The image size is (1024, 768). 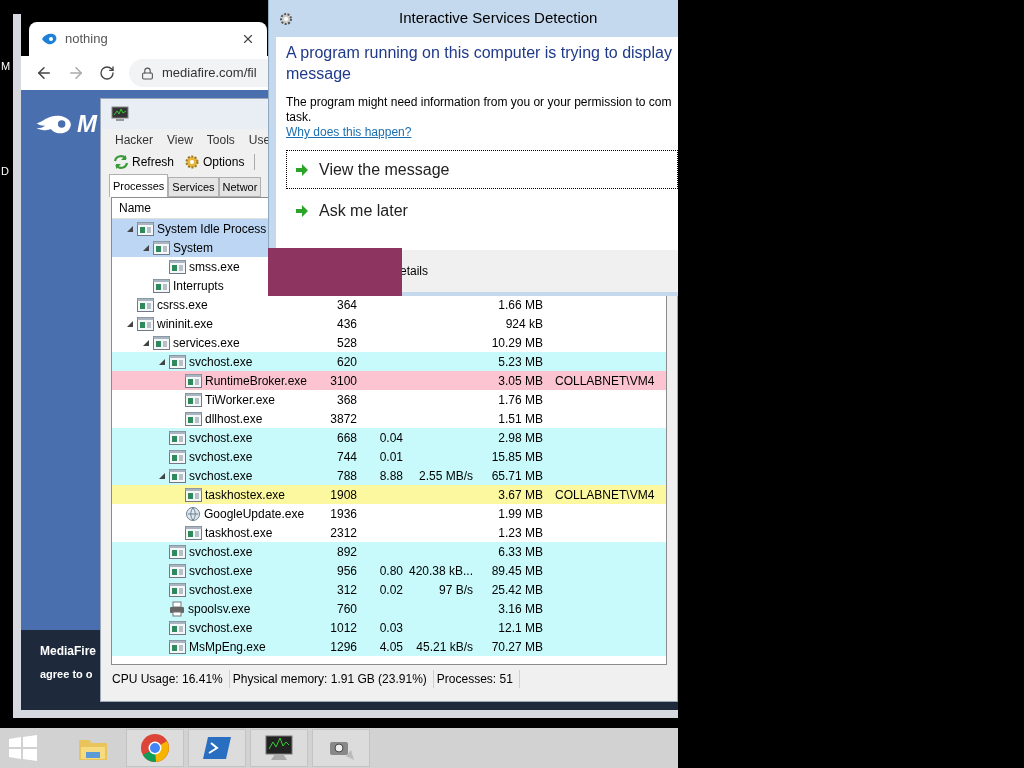 I want to click on memory-cell: 65.71 MB, so click(x=517, y=475).